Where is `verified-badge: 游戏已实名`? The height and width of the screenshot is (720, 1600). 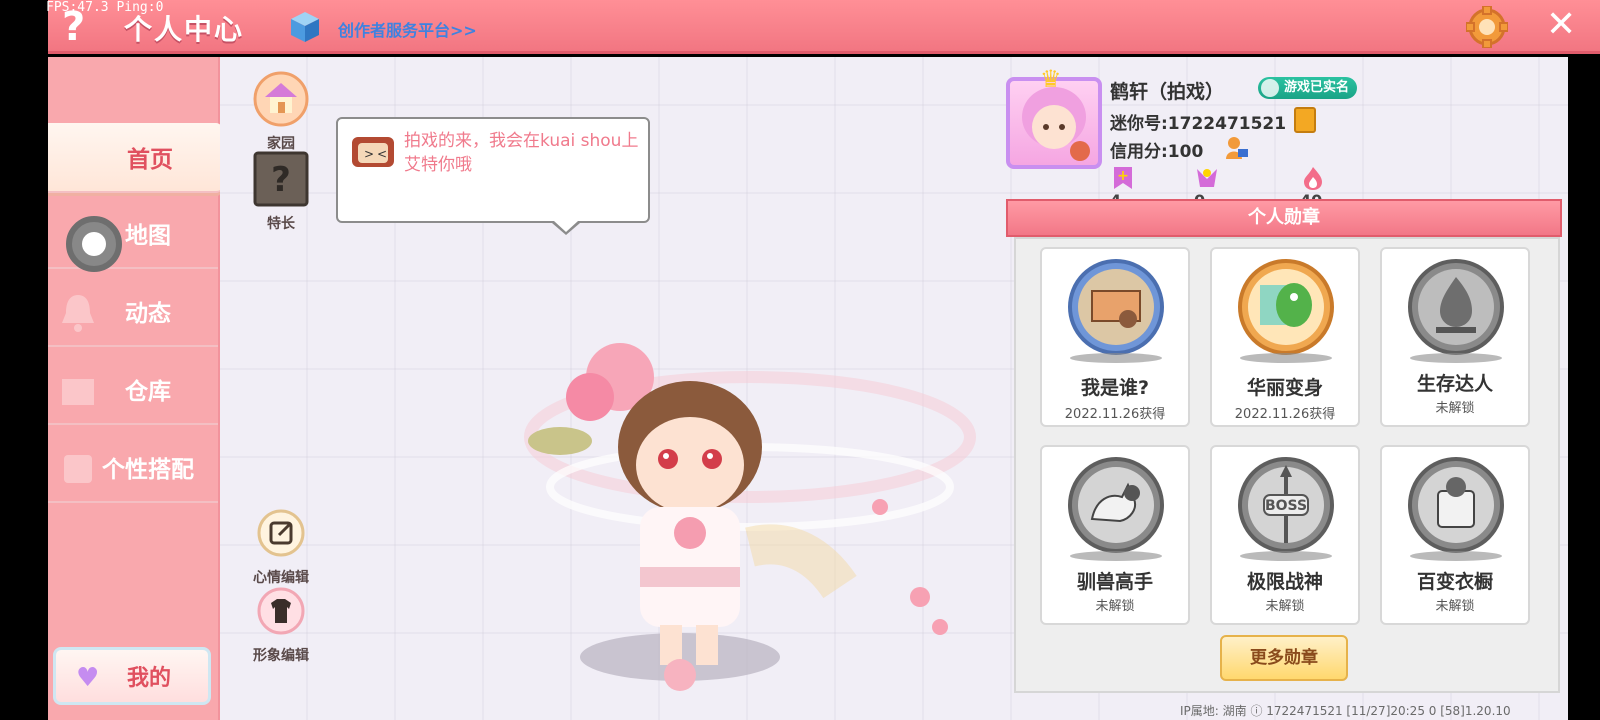
verified-badge: 游戏已实名 is located at coordinates (1308, 88).